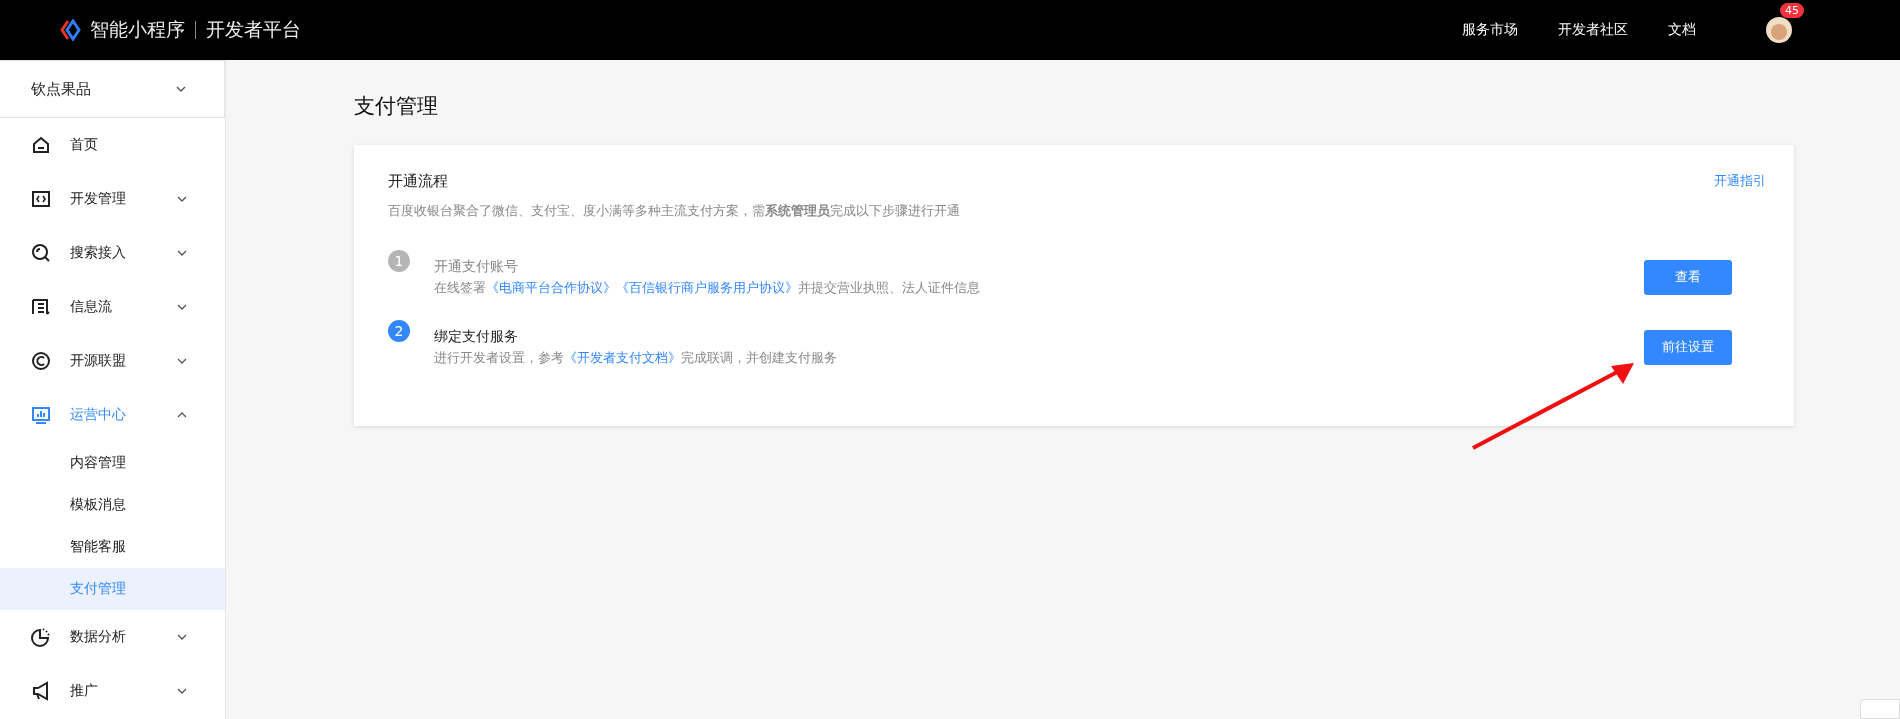 This screenshot has height=719, width=1900. What do you see at coordinates (112, 637) in the screenshot?
I see `sidebar-item: 数据分析` at bounding box center [112, 637].